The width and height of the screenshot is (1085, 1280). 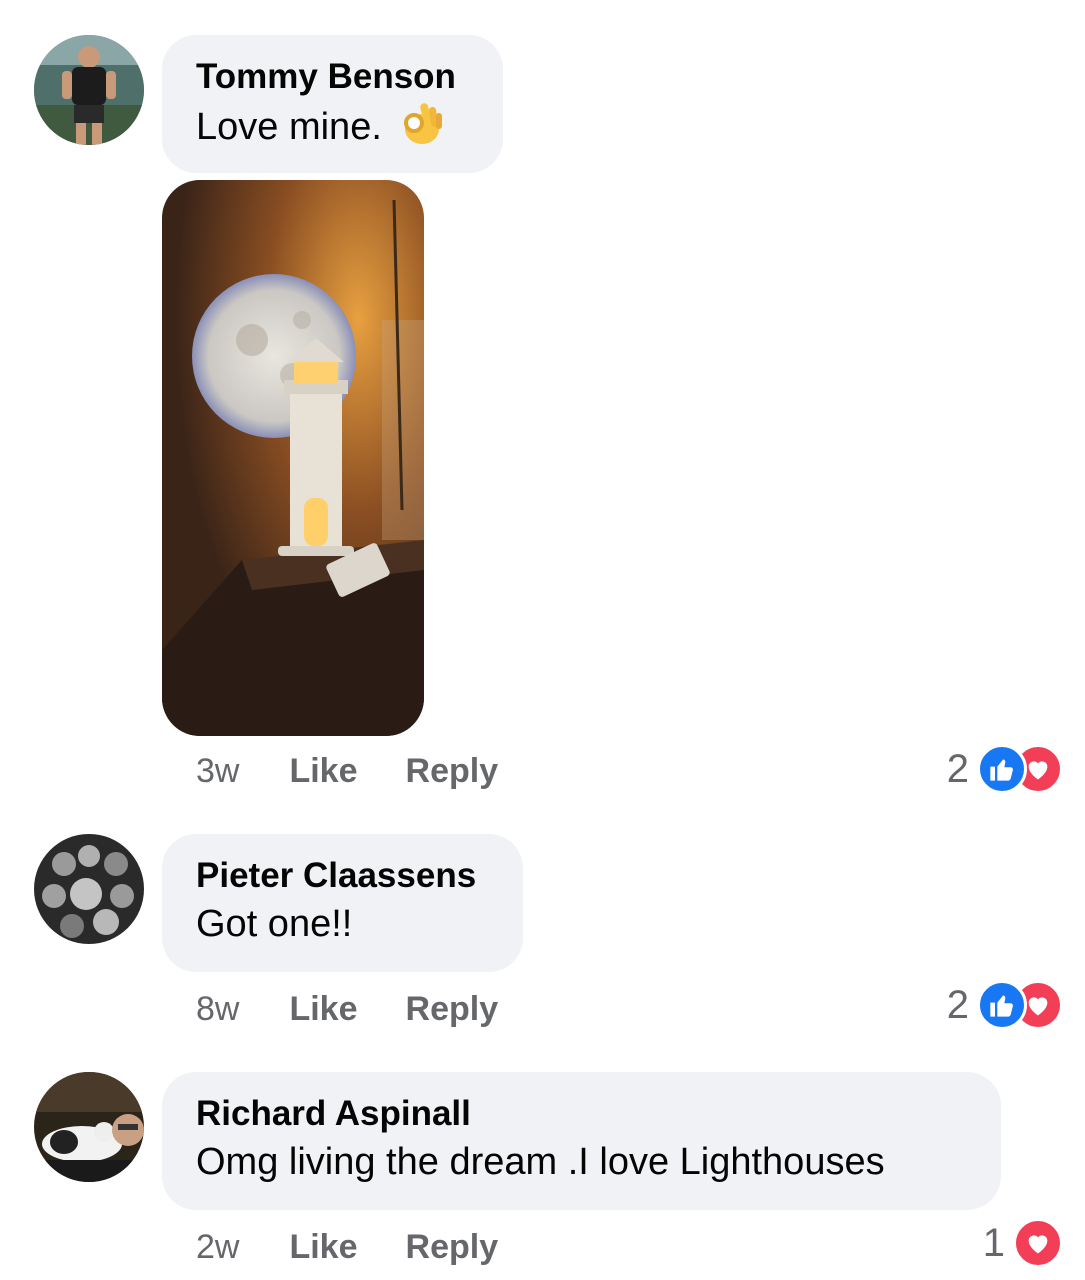 I want to click on ok-hand-icon, so click(x=422, y=129).